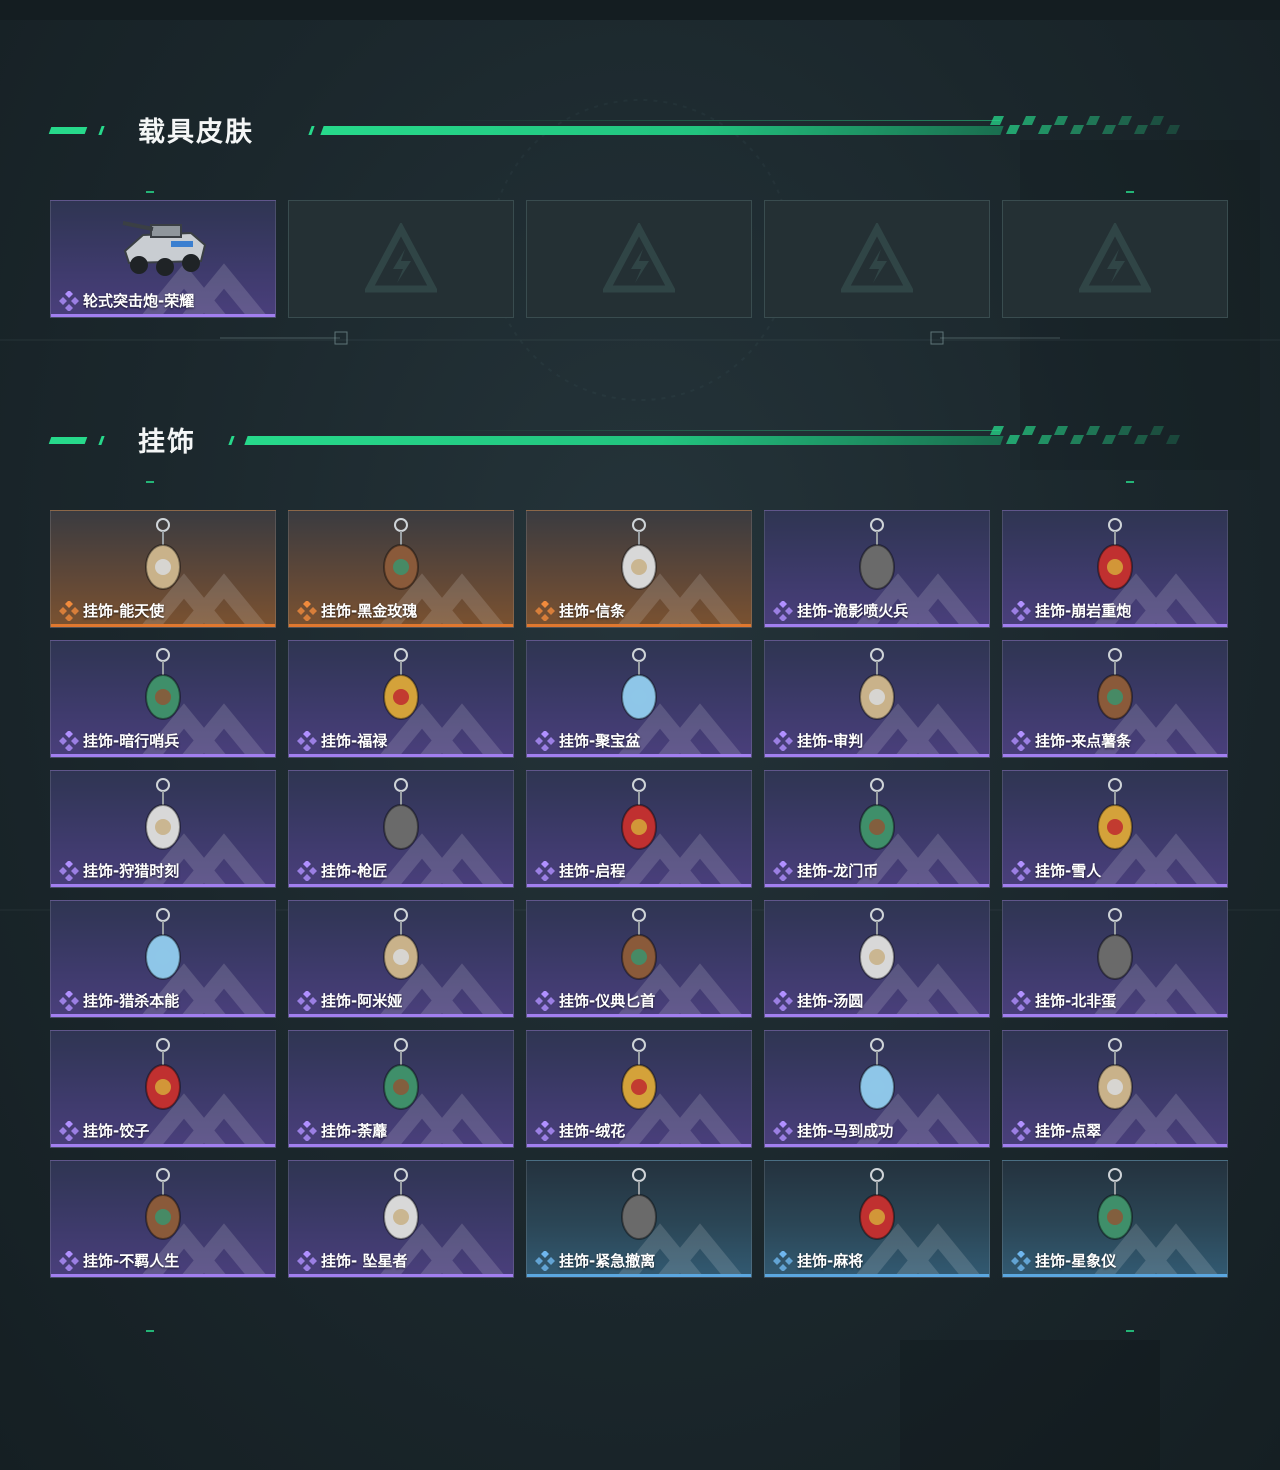 This screenshot has height=1470, width=1280. I want to click on item-label-row: 挂饰-猎杀本能, so click(119, 1000).